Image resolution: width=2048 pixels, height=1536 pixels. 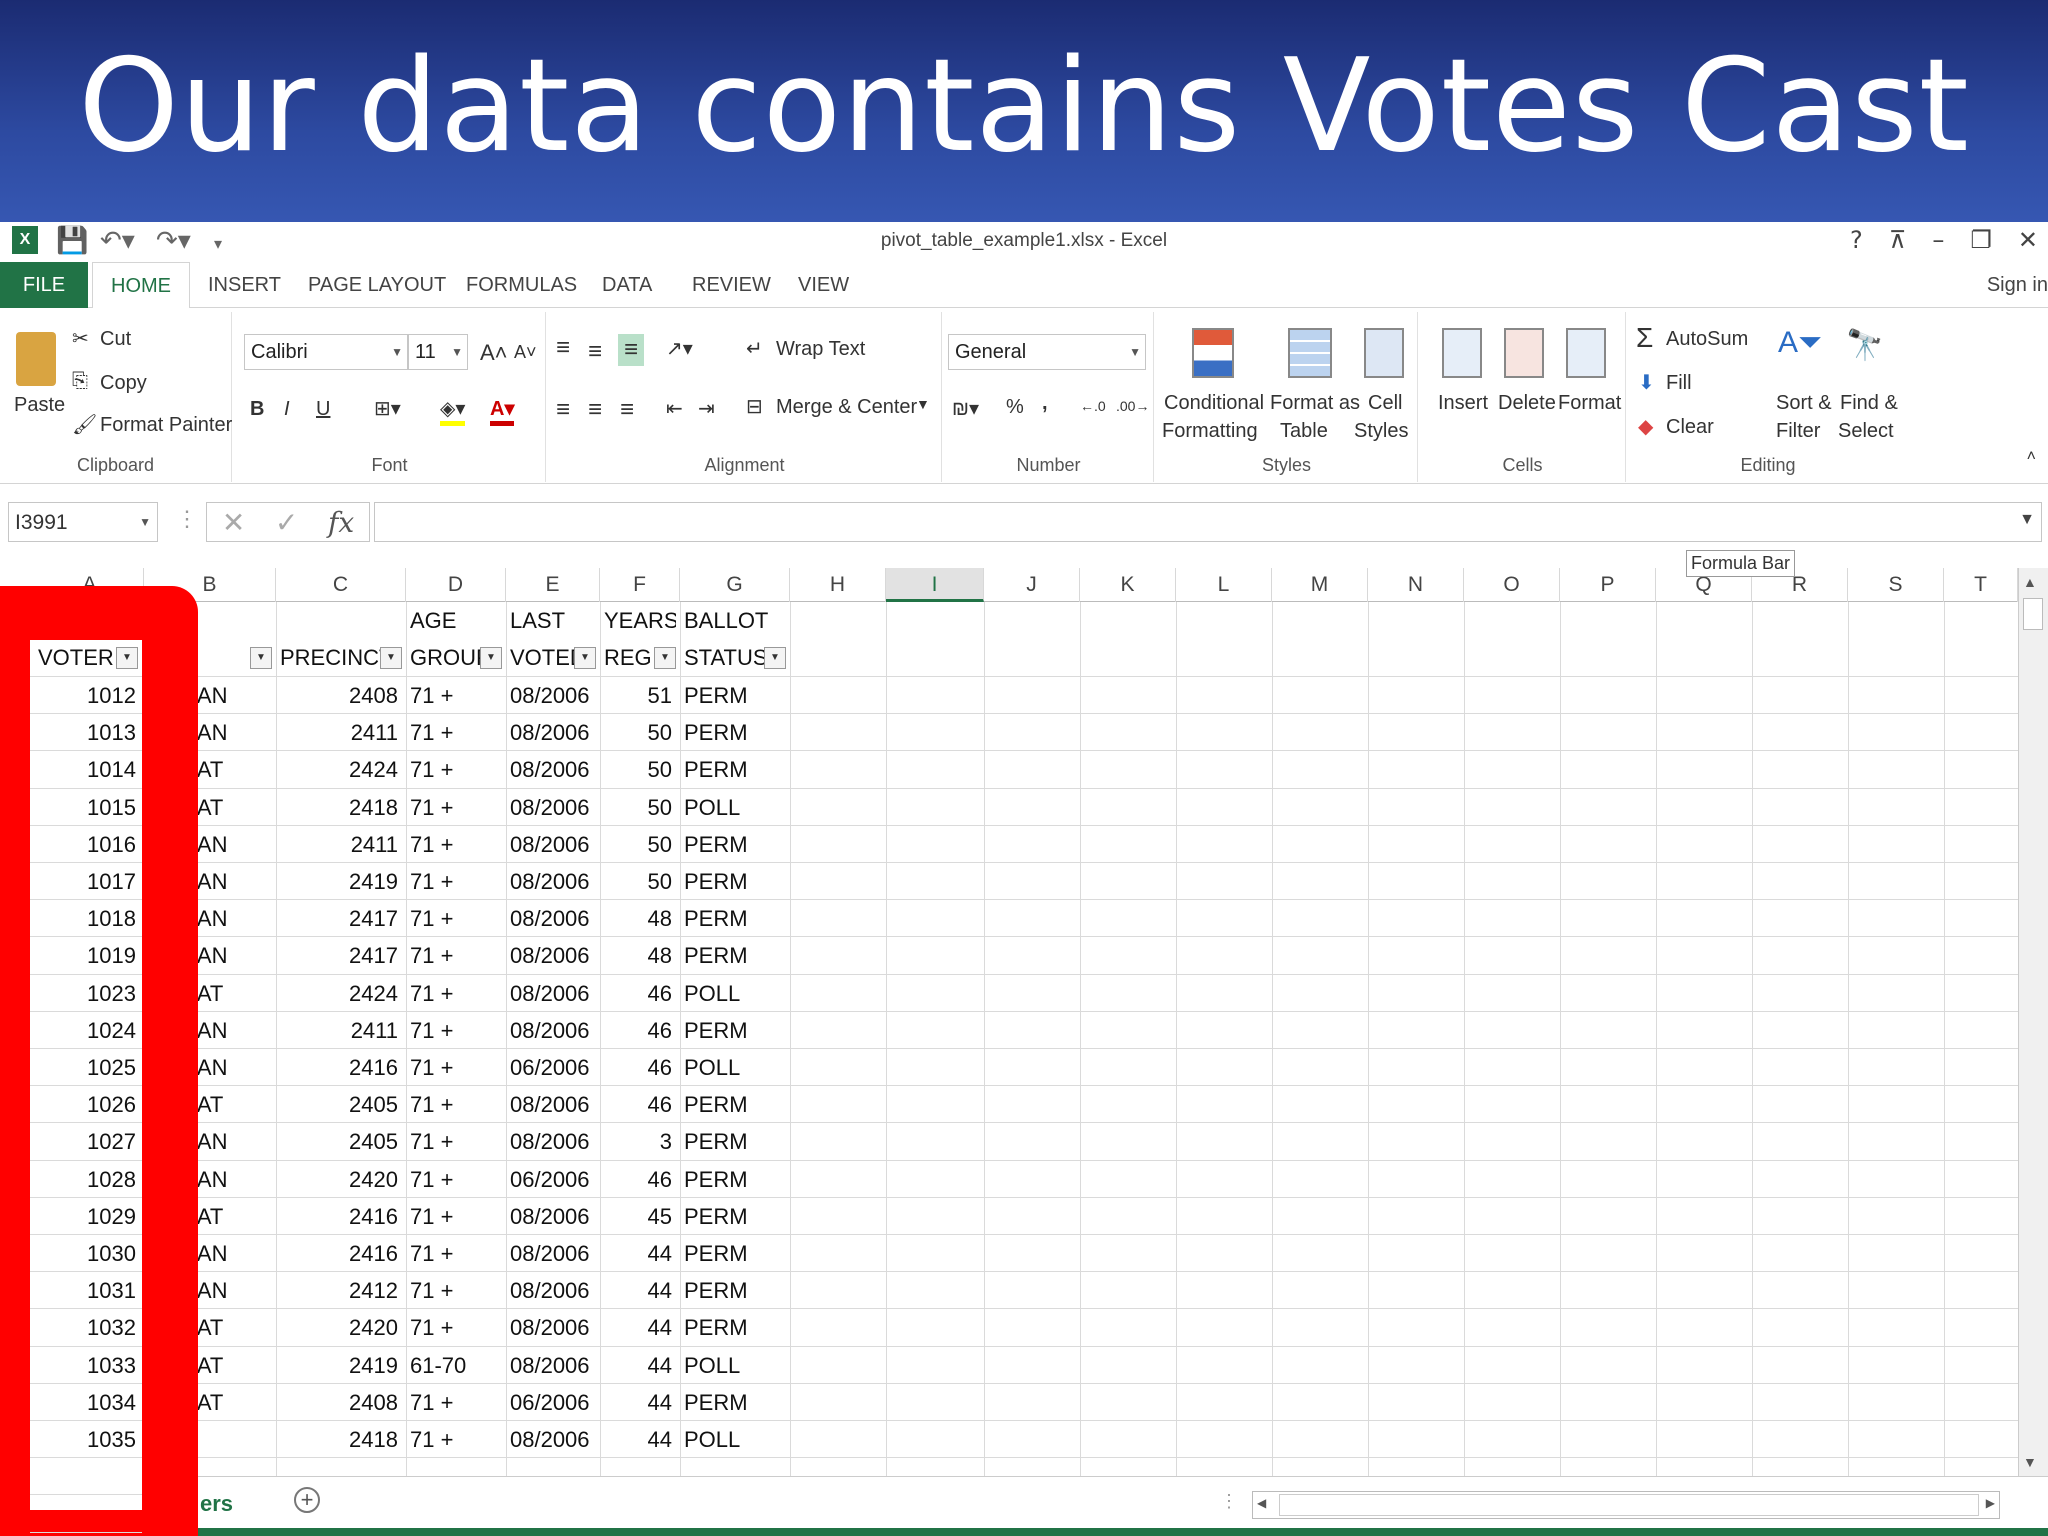 What do you see at coordinates (145, 522) in the screenshot?
I see `name-box-dropdown-icon: ▼` at bounding box center [145, 522].